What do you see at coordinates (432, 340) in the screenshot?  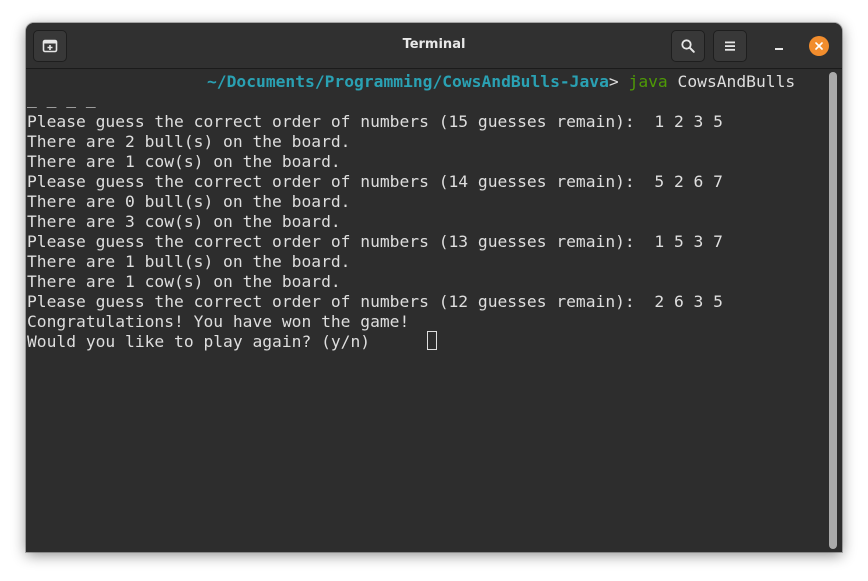 I see `text-cursor` at bounding box center [432, 340].